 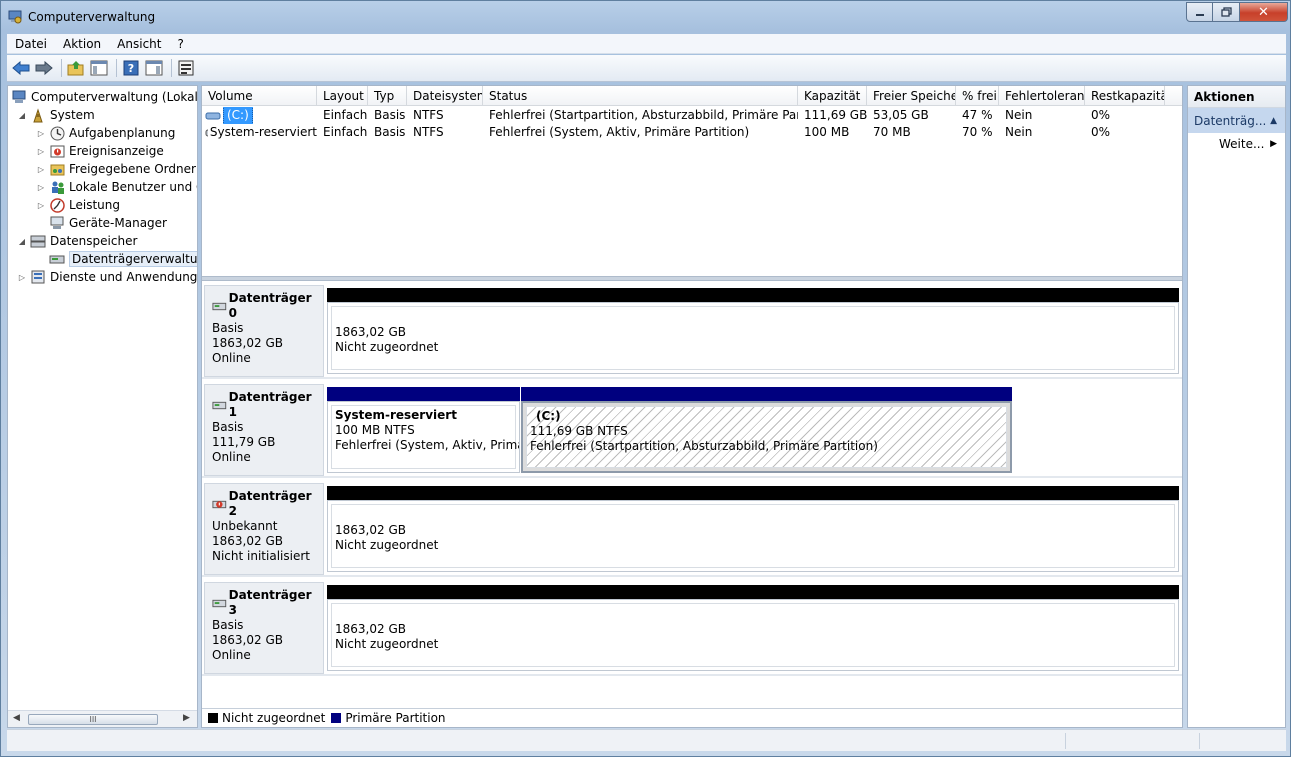 I want to click on back-button, so click(x=21, y=68).